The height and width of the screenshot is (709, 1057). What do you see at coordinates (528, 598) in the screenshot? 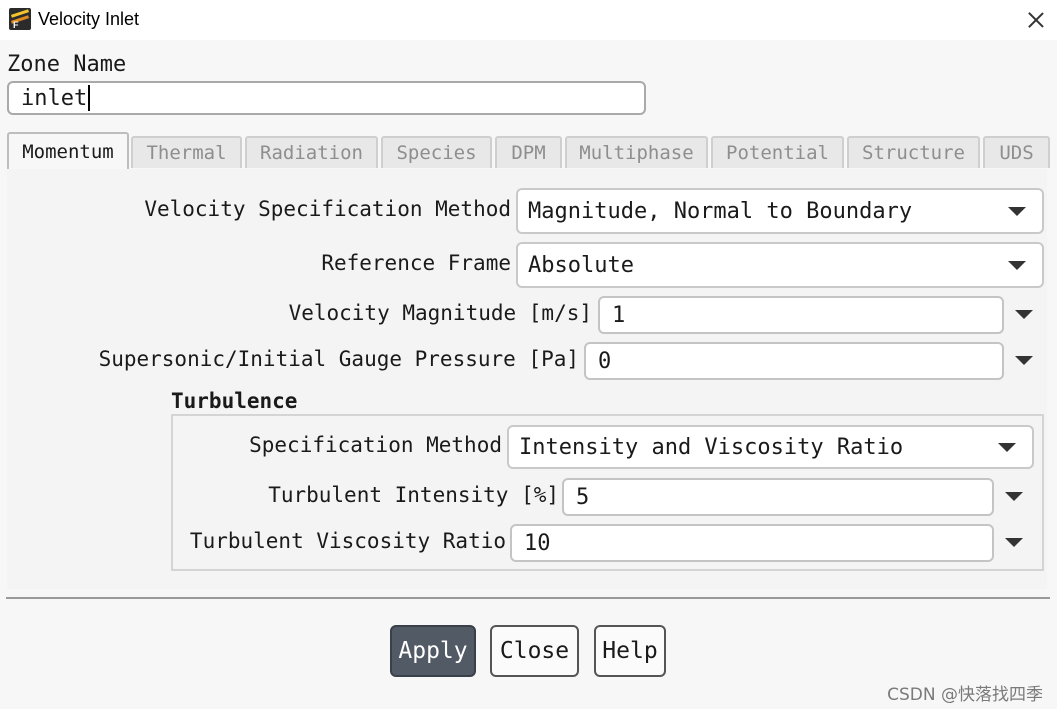
I see `divider` at bounding box center [528, 598].